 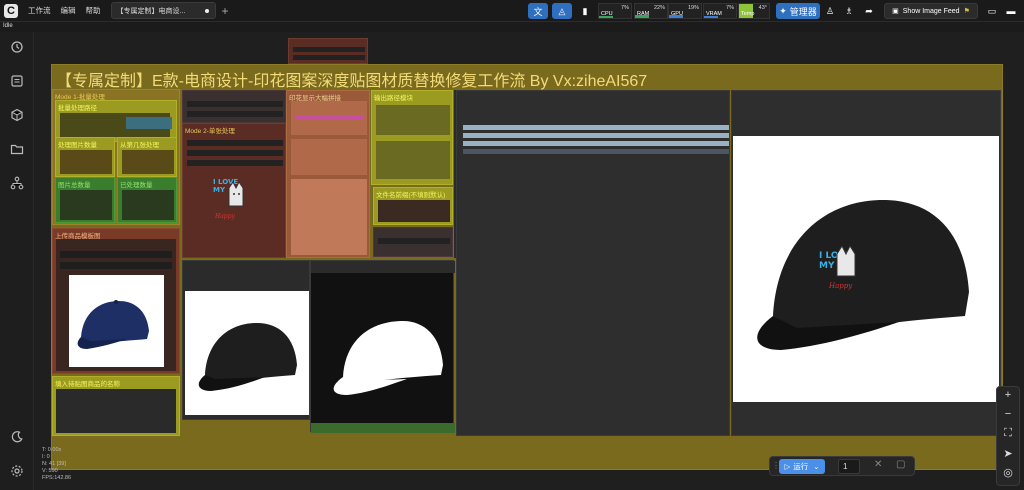 I want to click on image-feed-label: Show Image Feed, so click(x=931, y=11).